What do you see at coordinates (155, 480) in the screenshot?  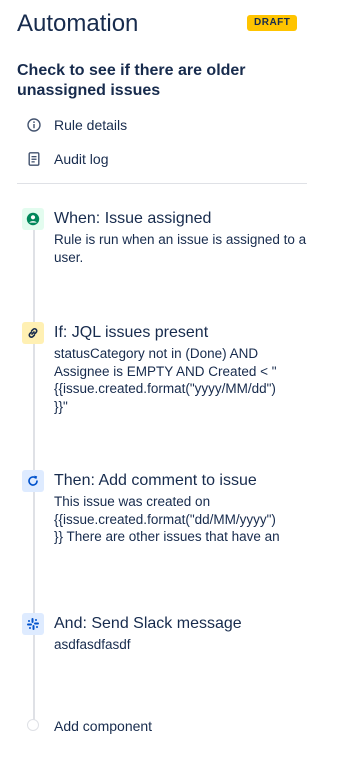 I see `step-title: Then: Add comment to issue` at bounding box center [155, 480].